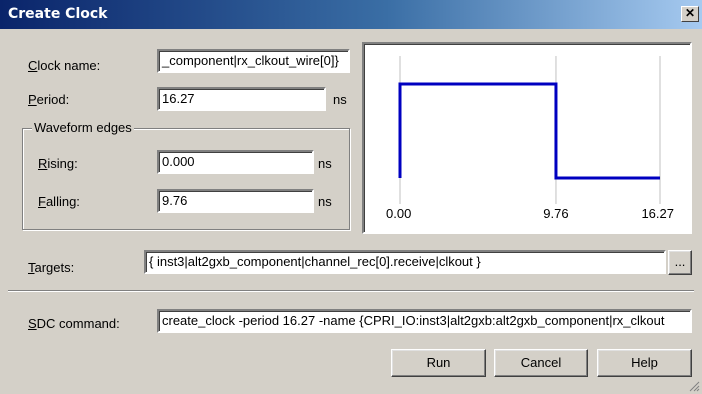  What do you see at coordinates (64, 65) in the screenshot?
I see `clock-name-label: Clock name:` at bounding box center [64, 65].